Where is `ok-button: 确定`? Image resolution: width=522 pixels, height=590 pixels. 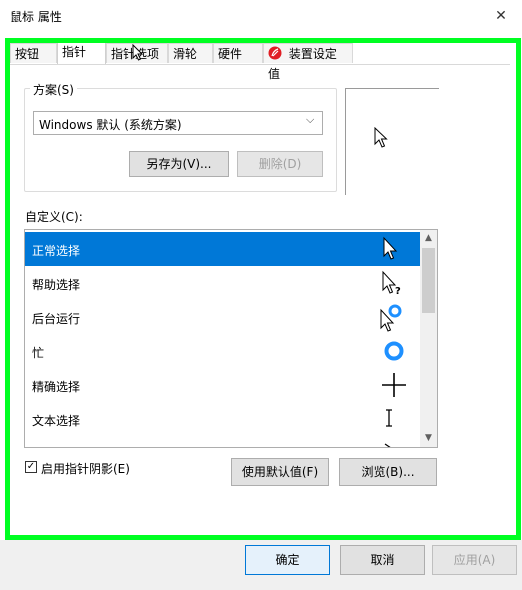
ok-button: 确定 is located at coordinates (287, 560).